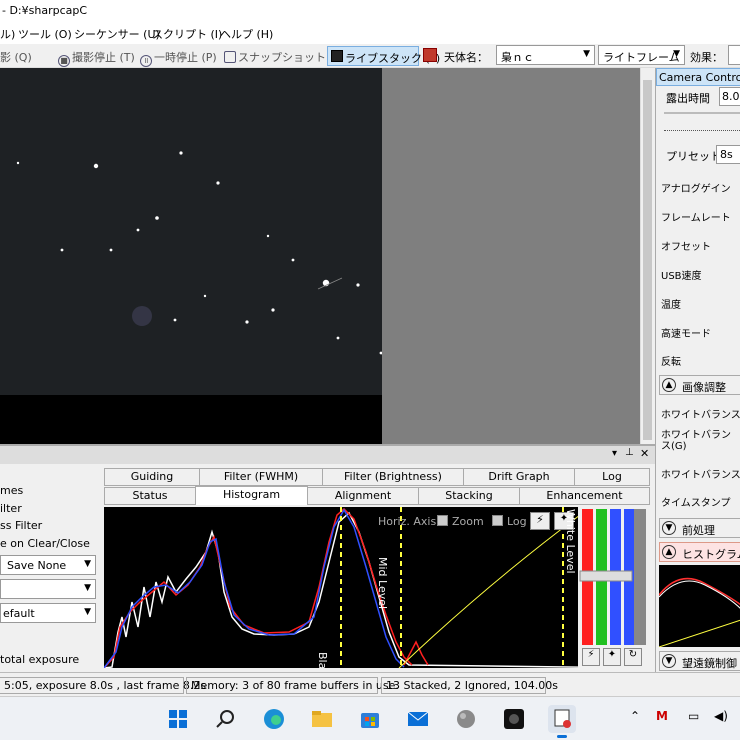 This screenshot has width=740, height=740. What do you see at coordinates (40, 659) in the screenshot?
I see `total-exposure-label: total exposure` at bounding box center [40, 659].